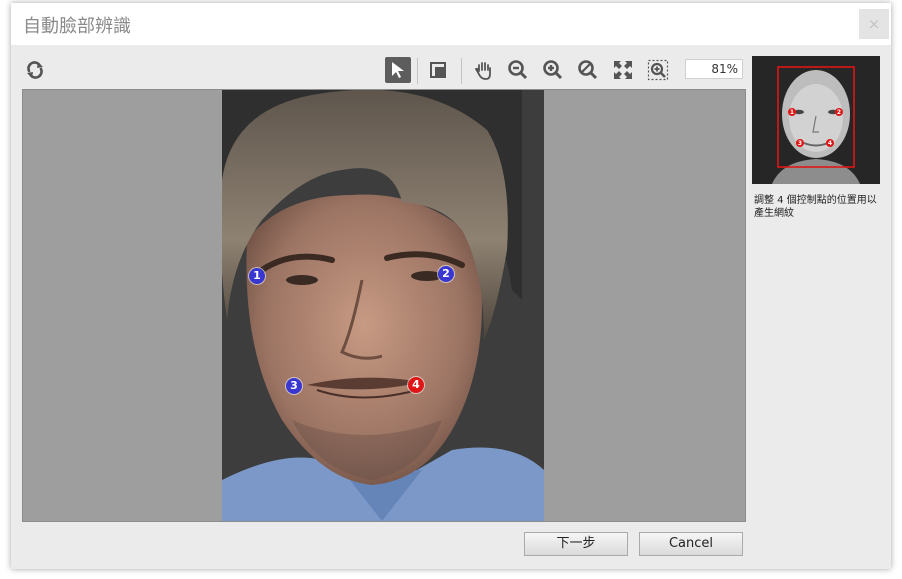 The image size is (902, 579). Describe the element at coordinates (815, 207) in the screenshot. I see `instruction-text: 調整 4 個控制點的位置用以產生網紋` at that location.